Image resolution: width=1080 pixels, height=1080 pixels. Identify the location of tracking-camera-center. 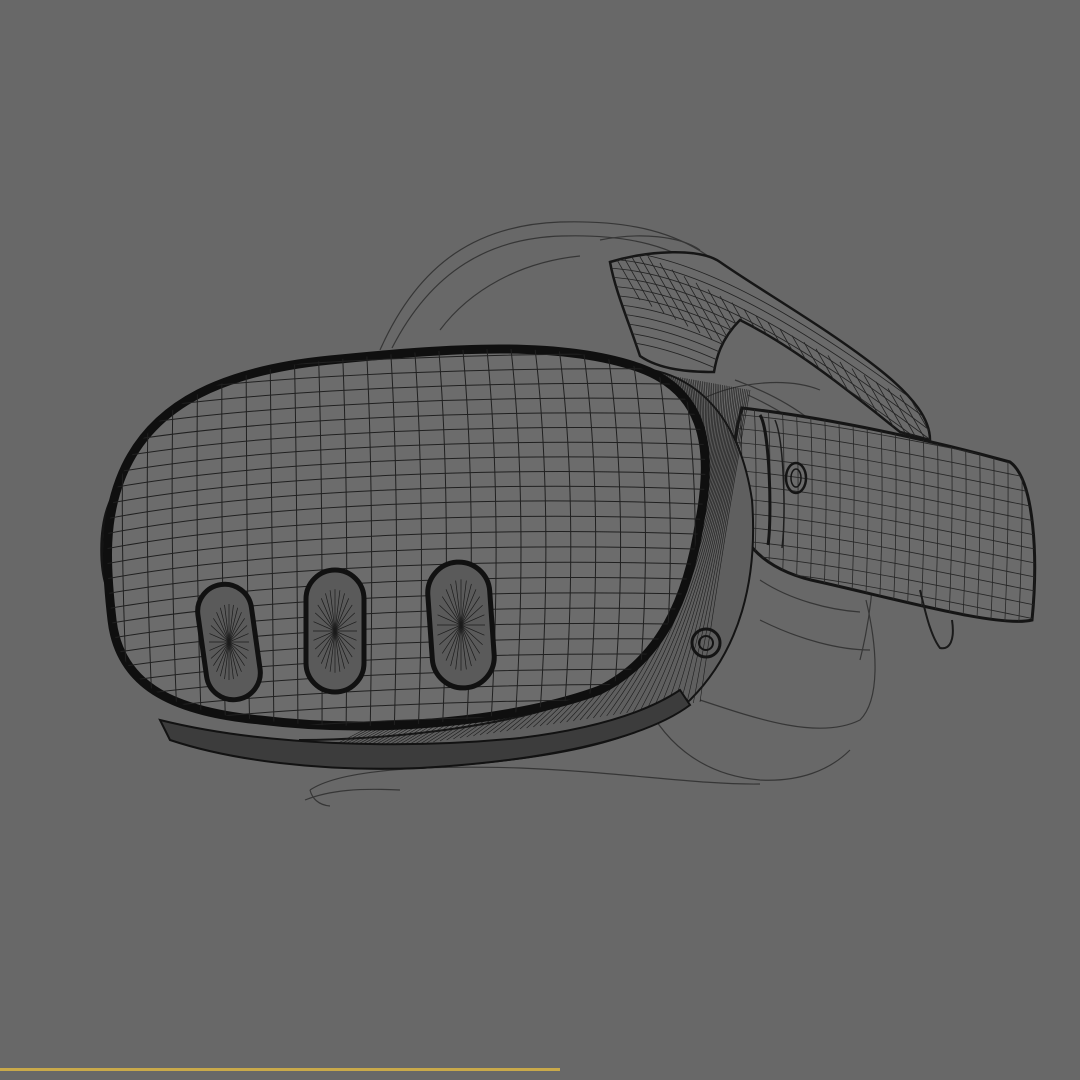
(335, 631).